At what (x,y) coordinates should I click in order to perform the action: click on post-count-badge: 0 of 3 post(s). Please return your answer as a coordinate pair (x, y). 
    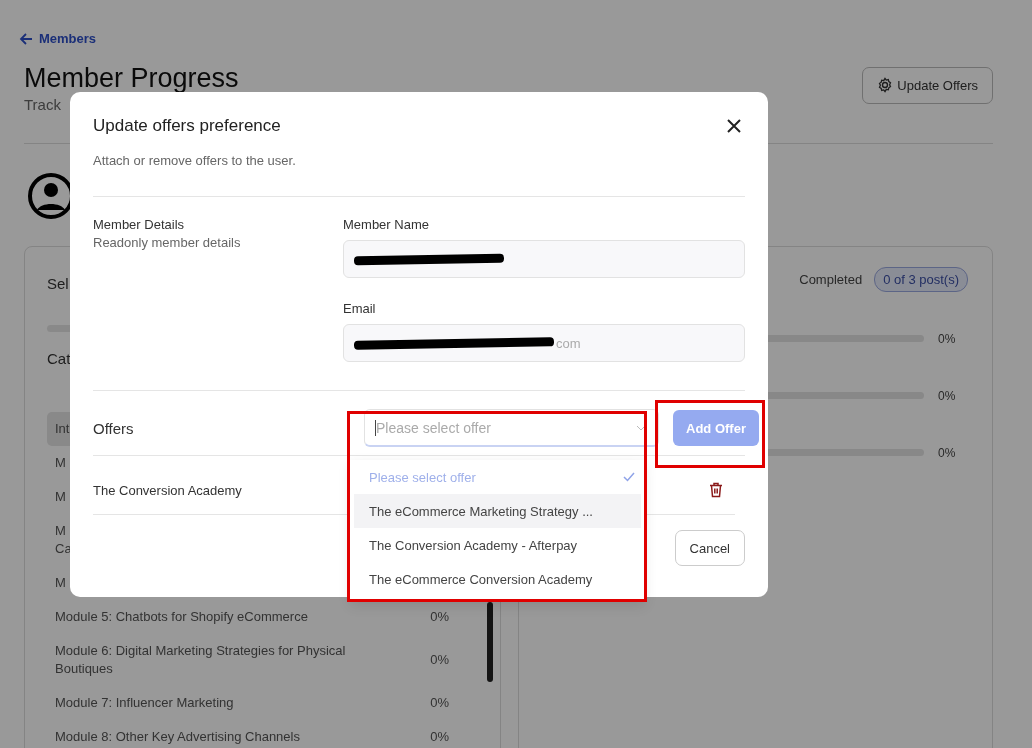
    Looking at the image, I should click on (921, 279).